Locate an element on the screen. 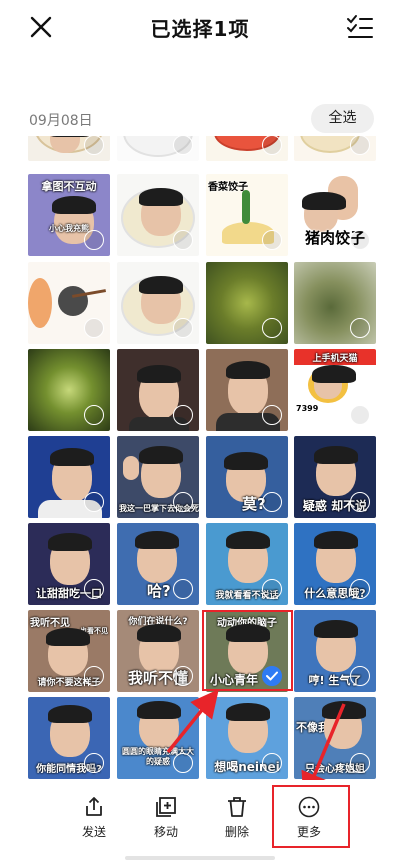  photo-thumbnail: 让甜甜吃一口 is located at coordinates (69, 564).